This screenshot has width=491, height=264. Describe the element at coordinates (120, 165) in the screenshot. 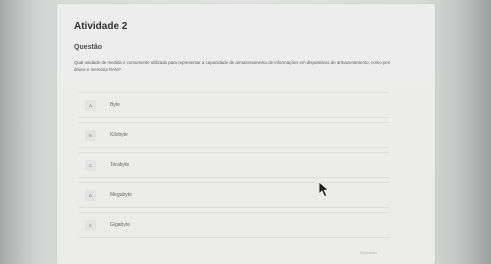

I see `option-text: Terabyte` at that location.